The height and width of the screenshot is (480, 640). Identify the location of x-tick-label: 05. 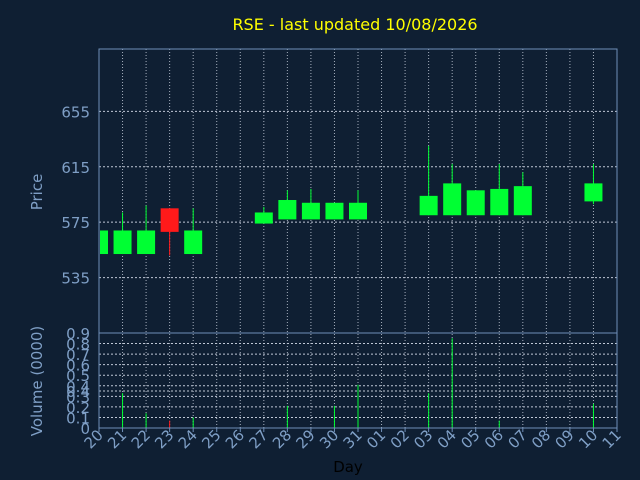
(470, 439).